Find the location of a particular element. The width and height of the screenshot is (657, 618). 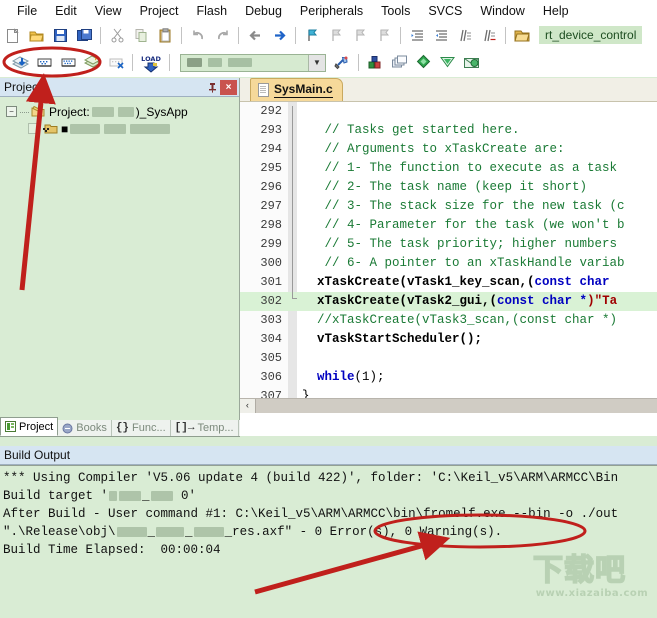

menu-item-view: View is located at coordinates (108, 11).